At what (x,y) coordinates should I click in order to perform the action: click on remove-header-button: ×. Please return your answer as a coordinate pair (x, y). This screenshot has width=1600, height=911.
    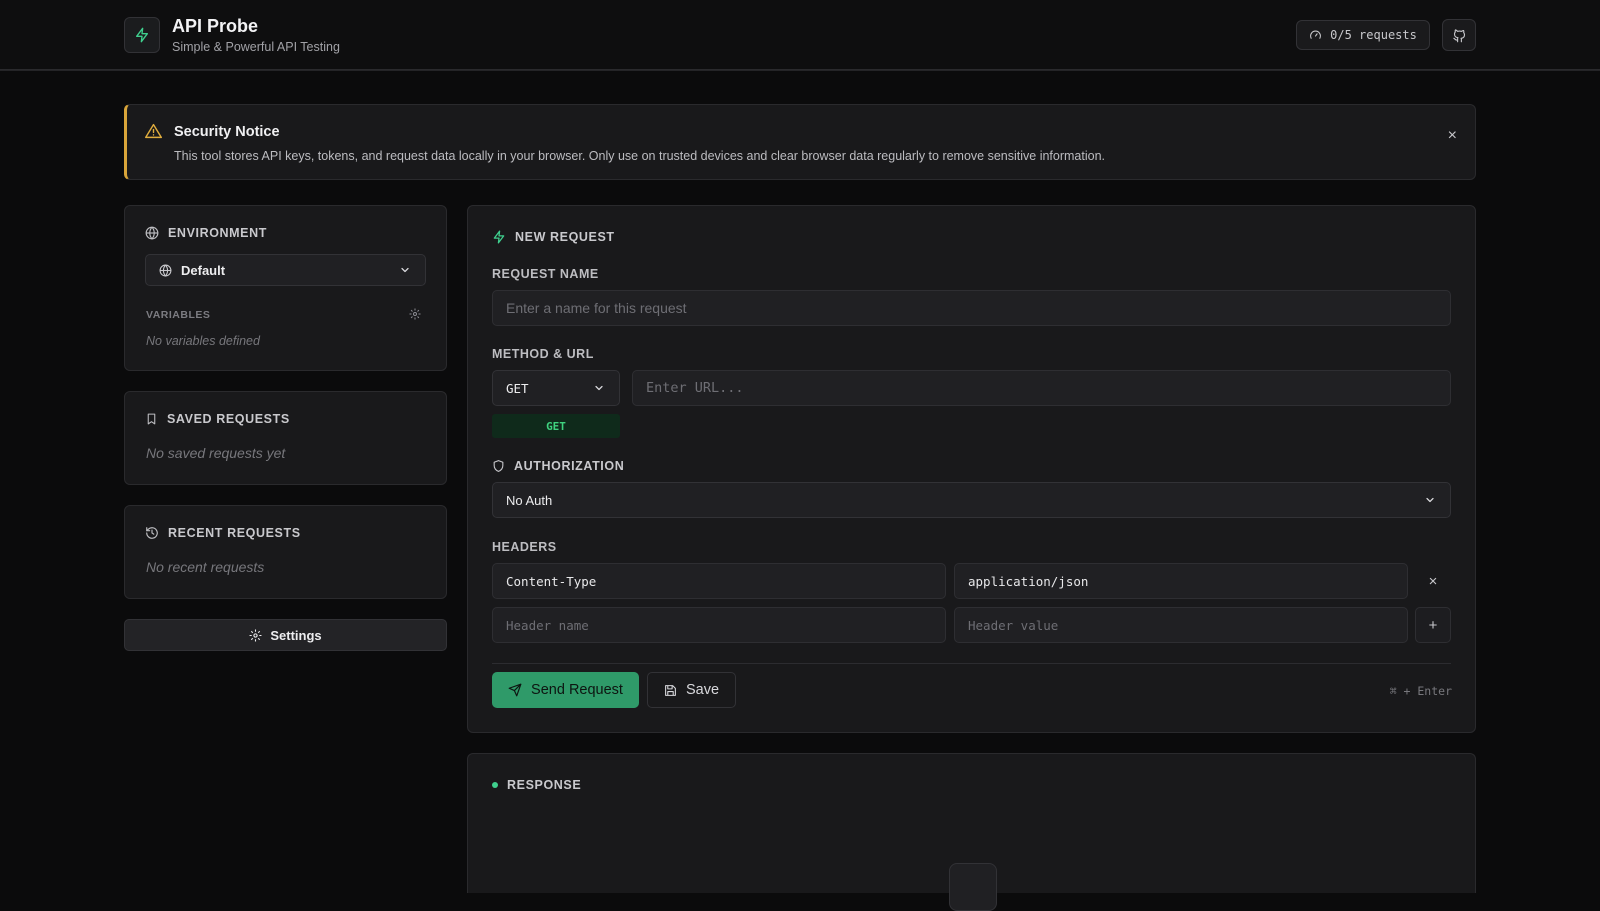
    Looking at the image, I should click on (1433, 581).